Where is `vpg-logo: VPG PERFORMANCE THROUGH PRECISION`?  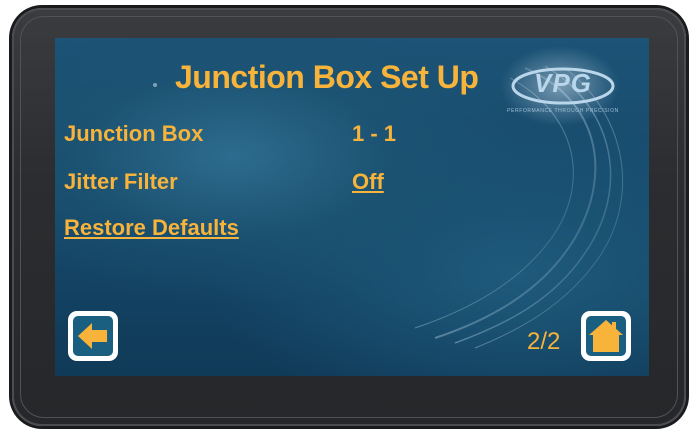
vpg-logo: VPG PERFORMANCE THROUGH PRECISION is located at coordinates (563, 95).